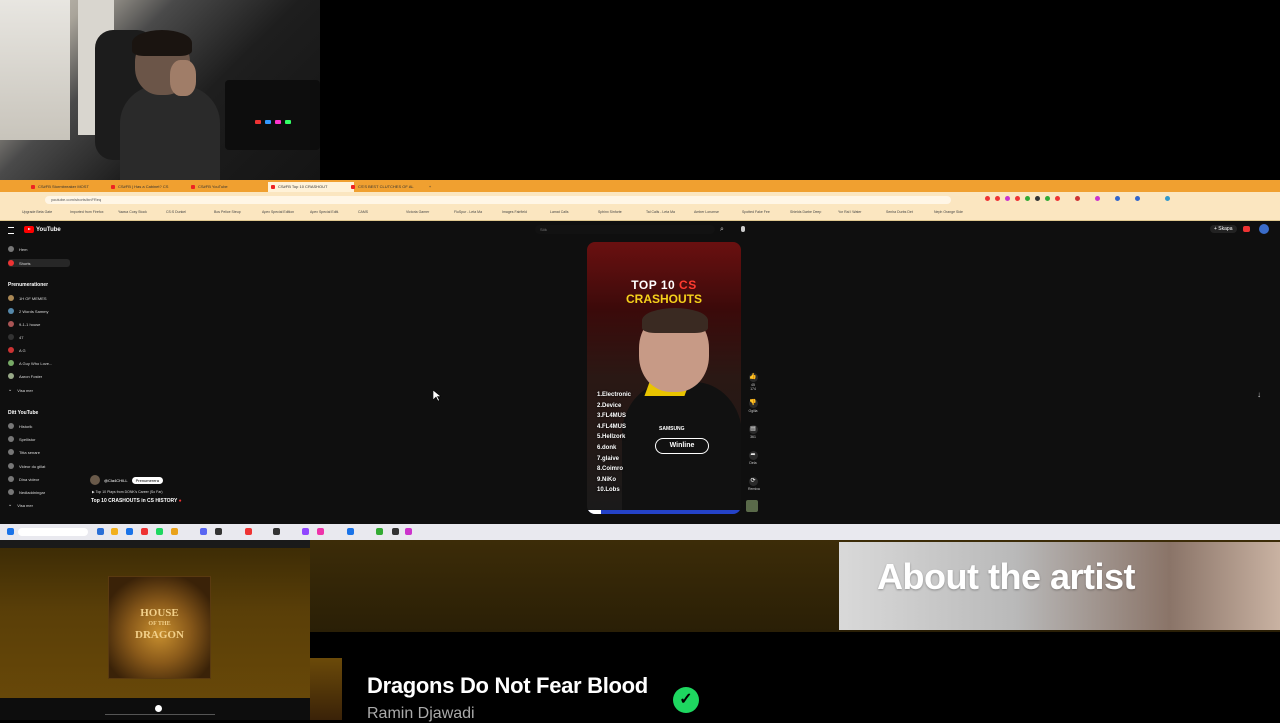 The width and height of the screenshot is (1280, 723). What do you see at coordinates (610, 212) in the screenshot?
I see `bookmark-item: Sphinx Sinforte` at bounding box center [610, 212].